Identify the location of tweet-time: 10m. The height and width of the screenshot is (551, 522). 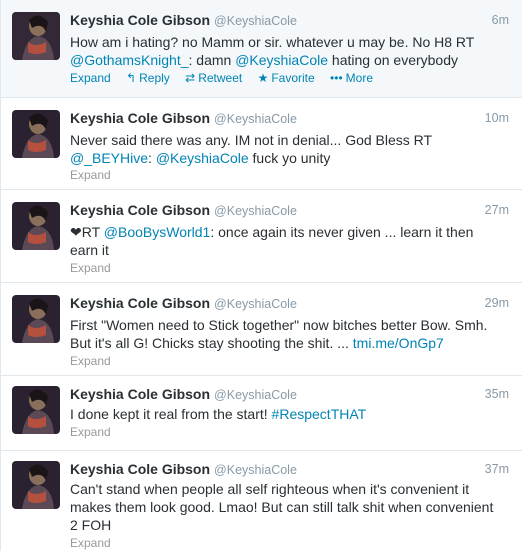
(497, 118).